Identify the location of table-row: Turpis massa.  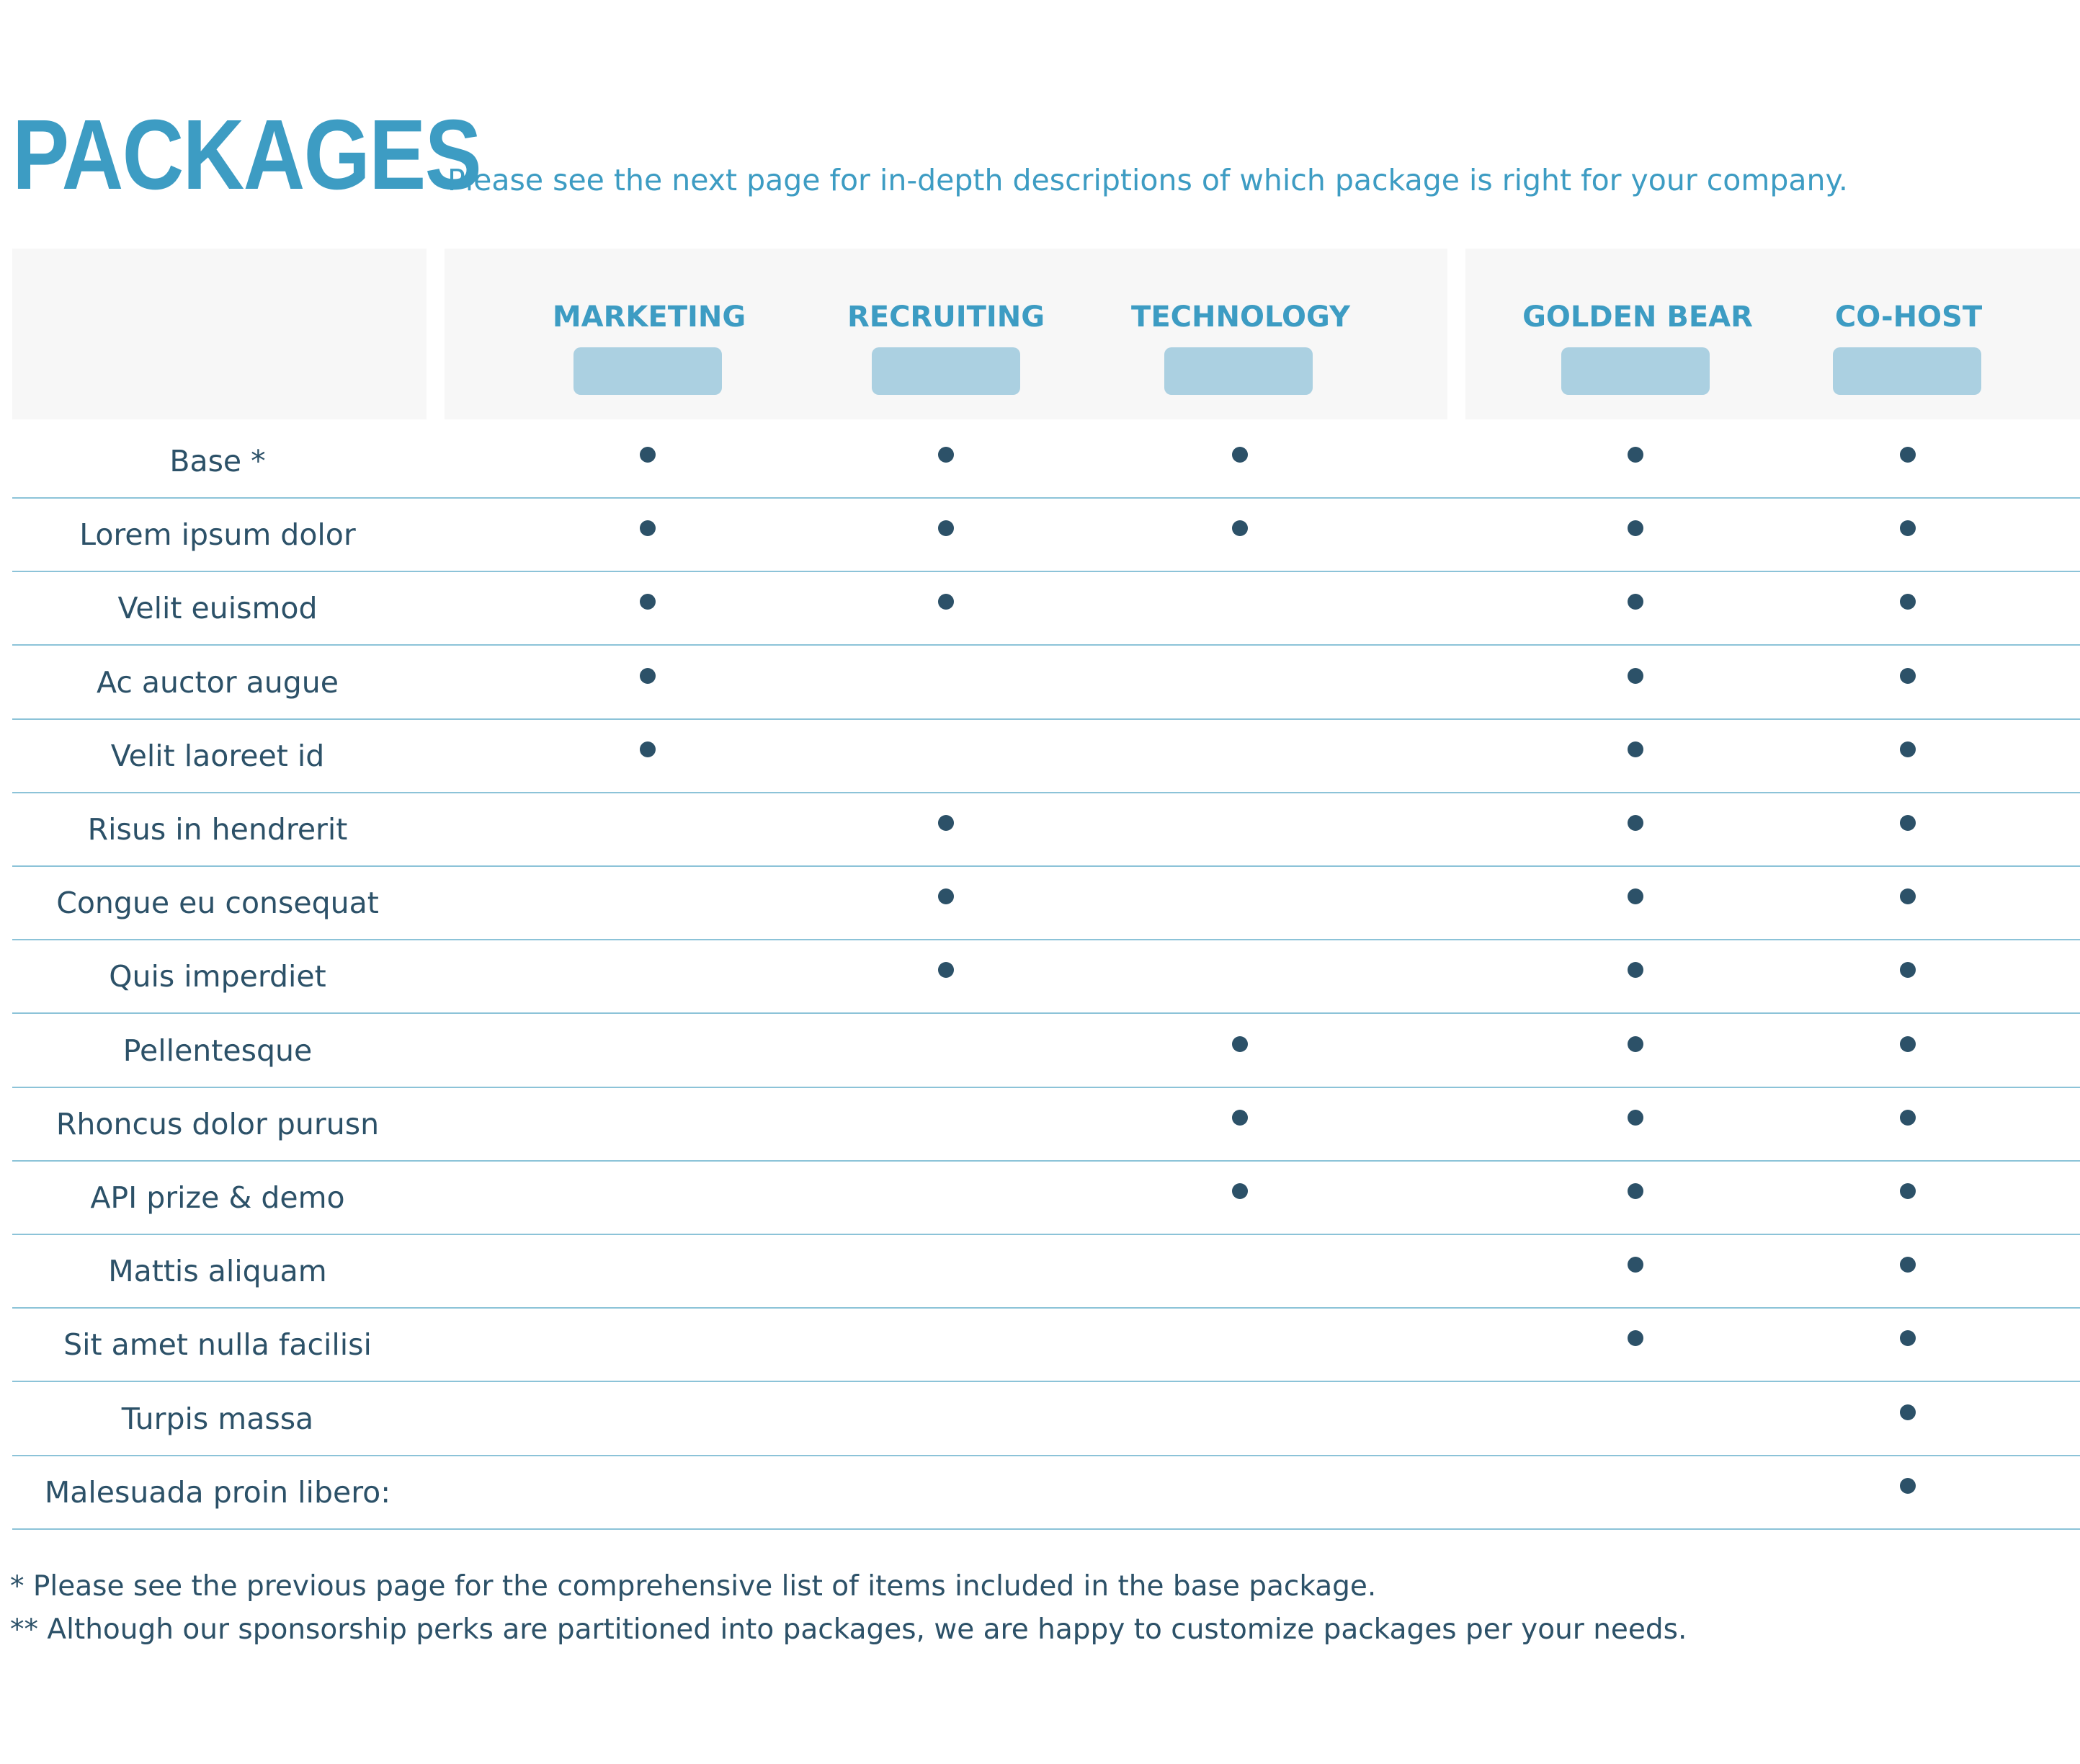
(1046, 1419).